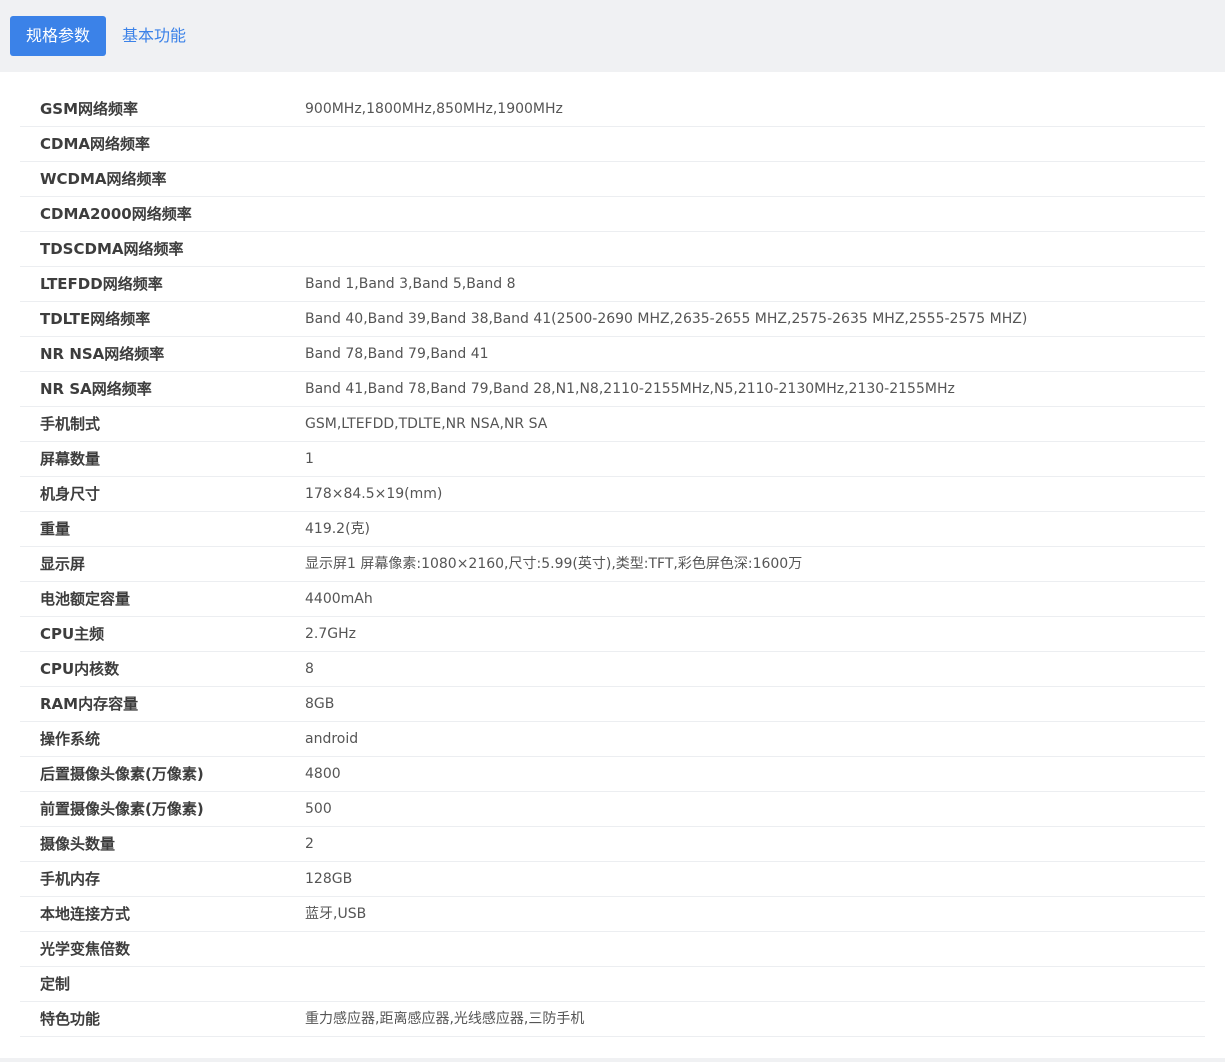 The height and width of the screenshot is (1062, 1225). What do you see at coordinates (122, 809) in the screenshot?
I see `spec-name: 前置摄像头像素(万像素)` at bounding box center [122, 809].